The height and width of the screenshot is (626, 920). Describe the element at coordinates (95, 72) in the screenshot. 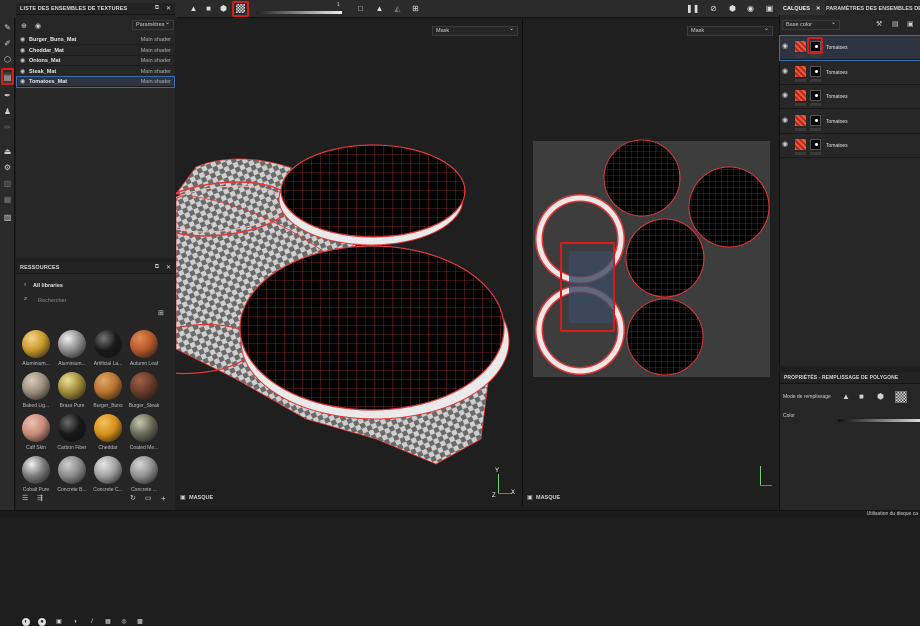

I see `textureset-row: ◉ Steak_Mat Main shader` at that location.